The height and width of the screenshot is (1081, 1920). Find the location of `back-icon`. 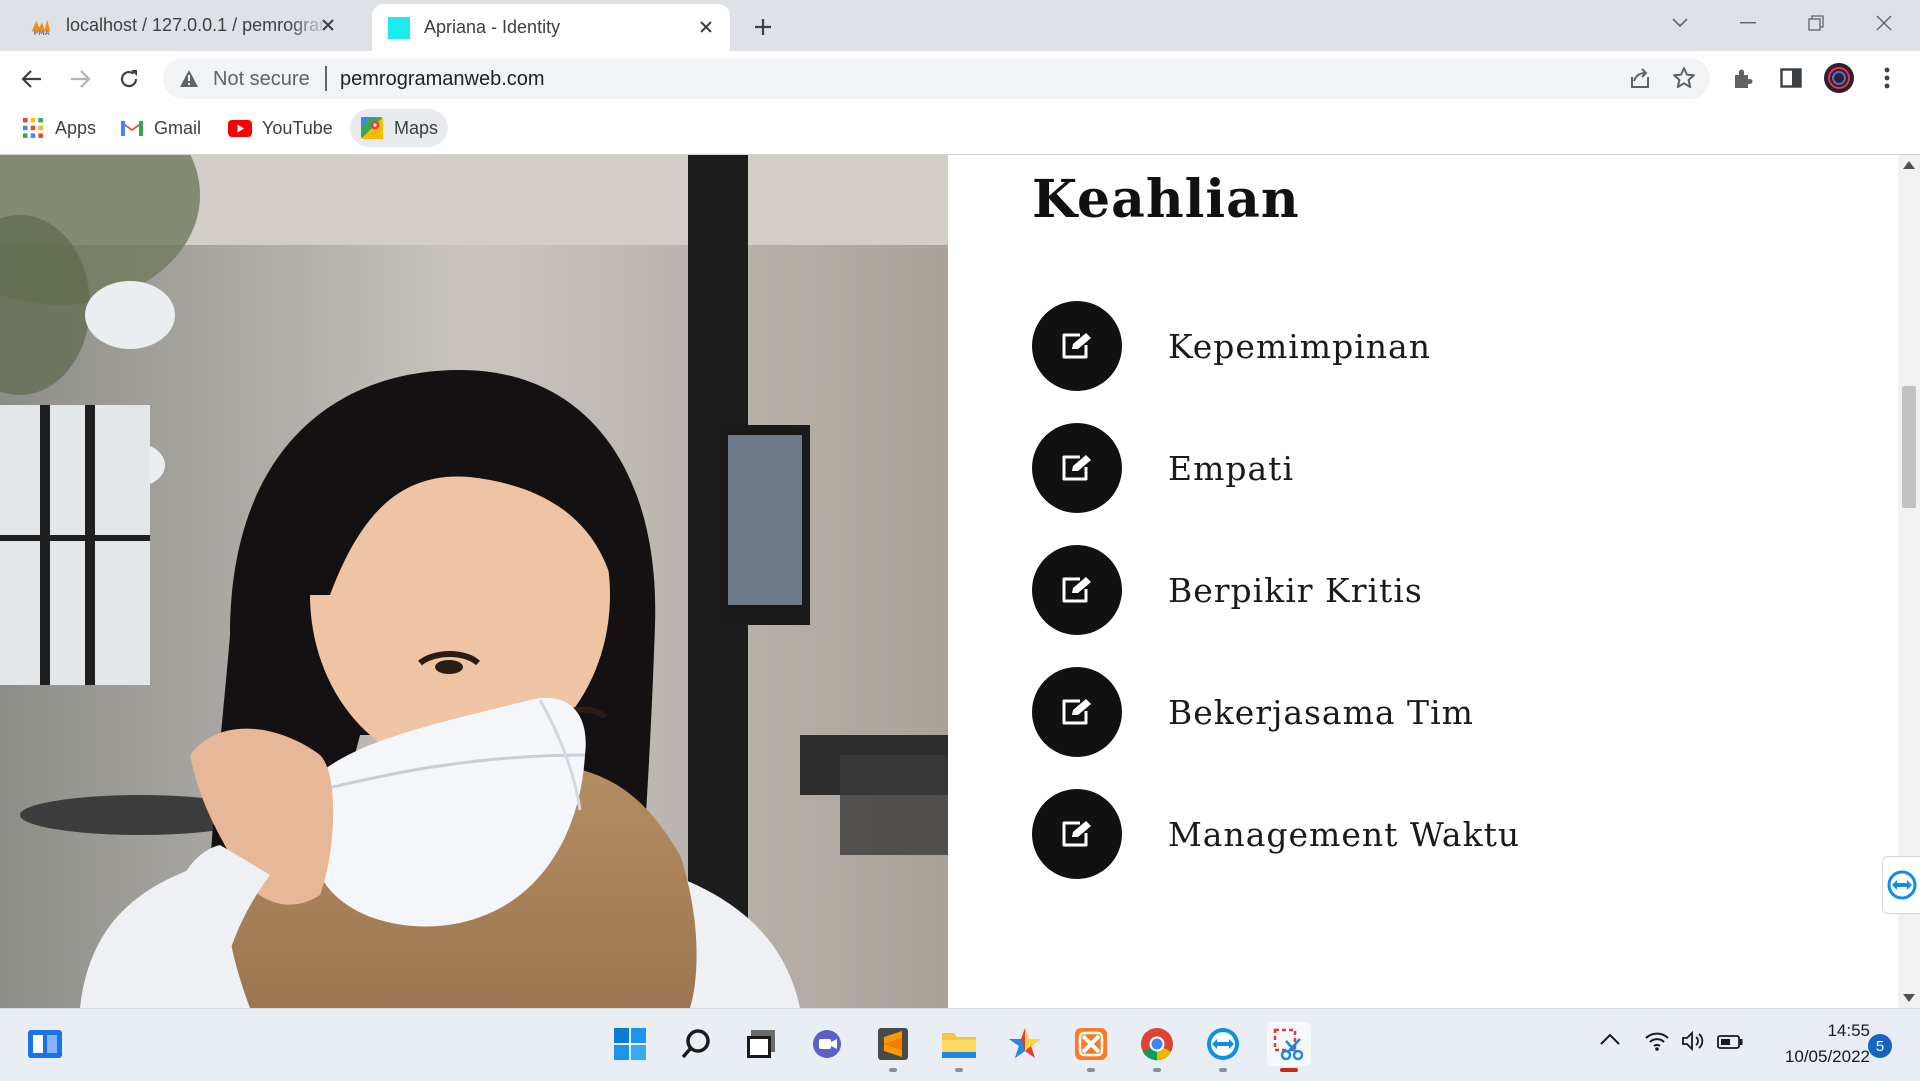

back-icon is located at coordinates (32, 79).